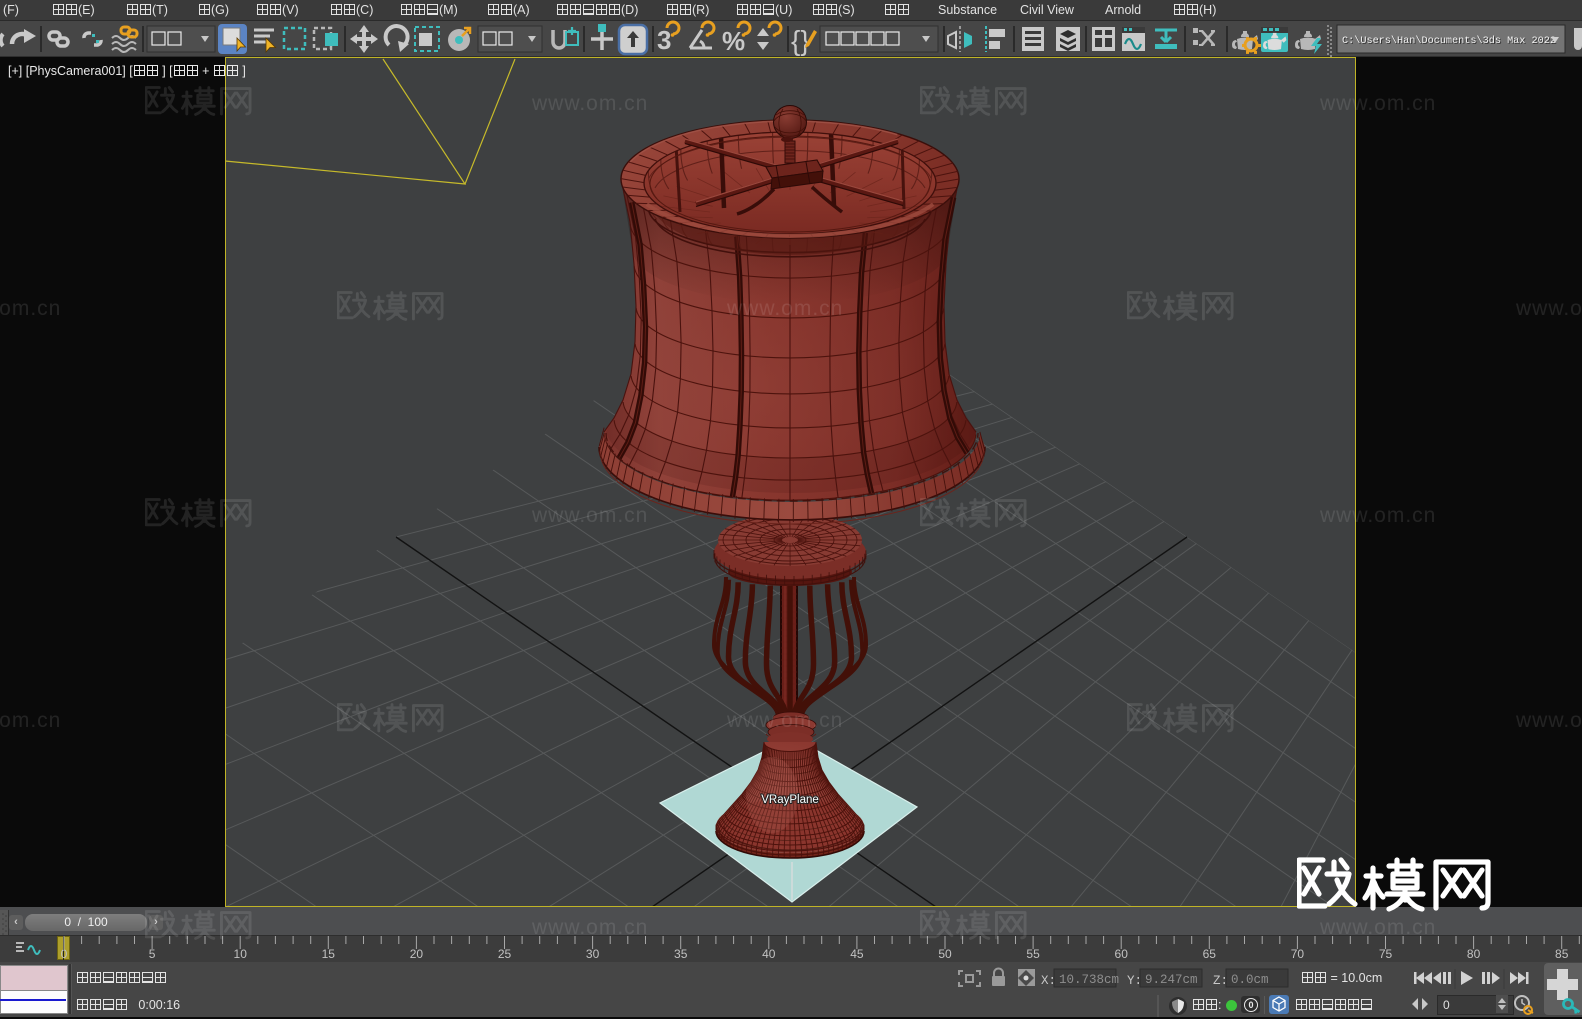  I want to click on svg-text: 9.247cm, so click(1171, 980).